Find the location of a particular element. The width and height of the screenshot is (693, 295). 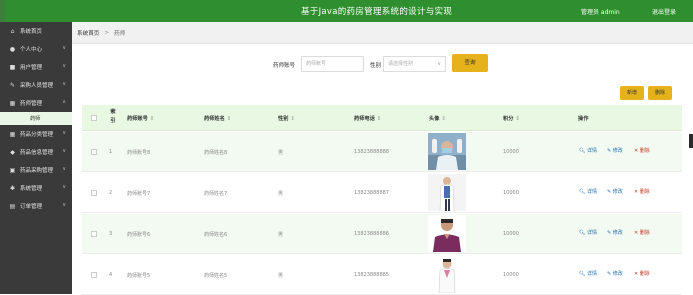

cell-name: 药师姓名5 is located at coordinates (216, 276).